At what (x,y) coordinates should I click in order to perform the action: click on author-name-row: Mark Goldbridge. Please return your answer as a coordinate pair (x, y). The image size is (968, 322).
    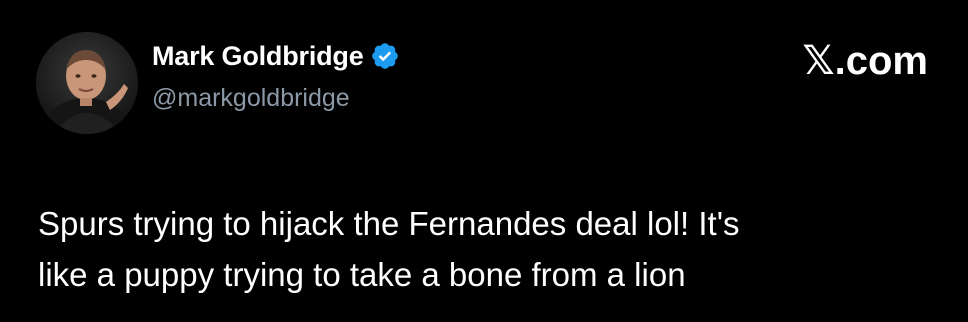
    Looking at the image, I should click on (276, 56).